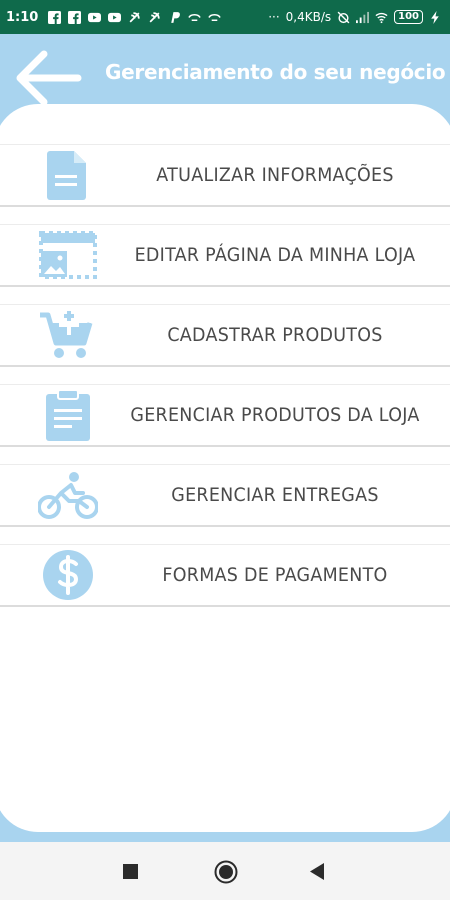 This screenshot has width=450, height=900. What do you see at coordinates (435, 17) in the screenshot?
I see `charging-icon` at bounding box center [435, 17].